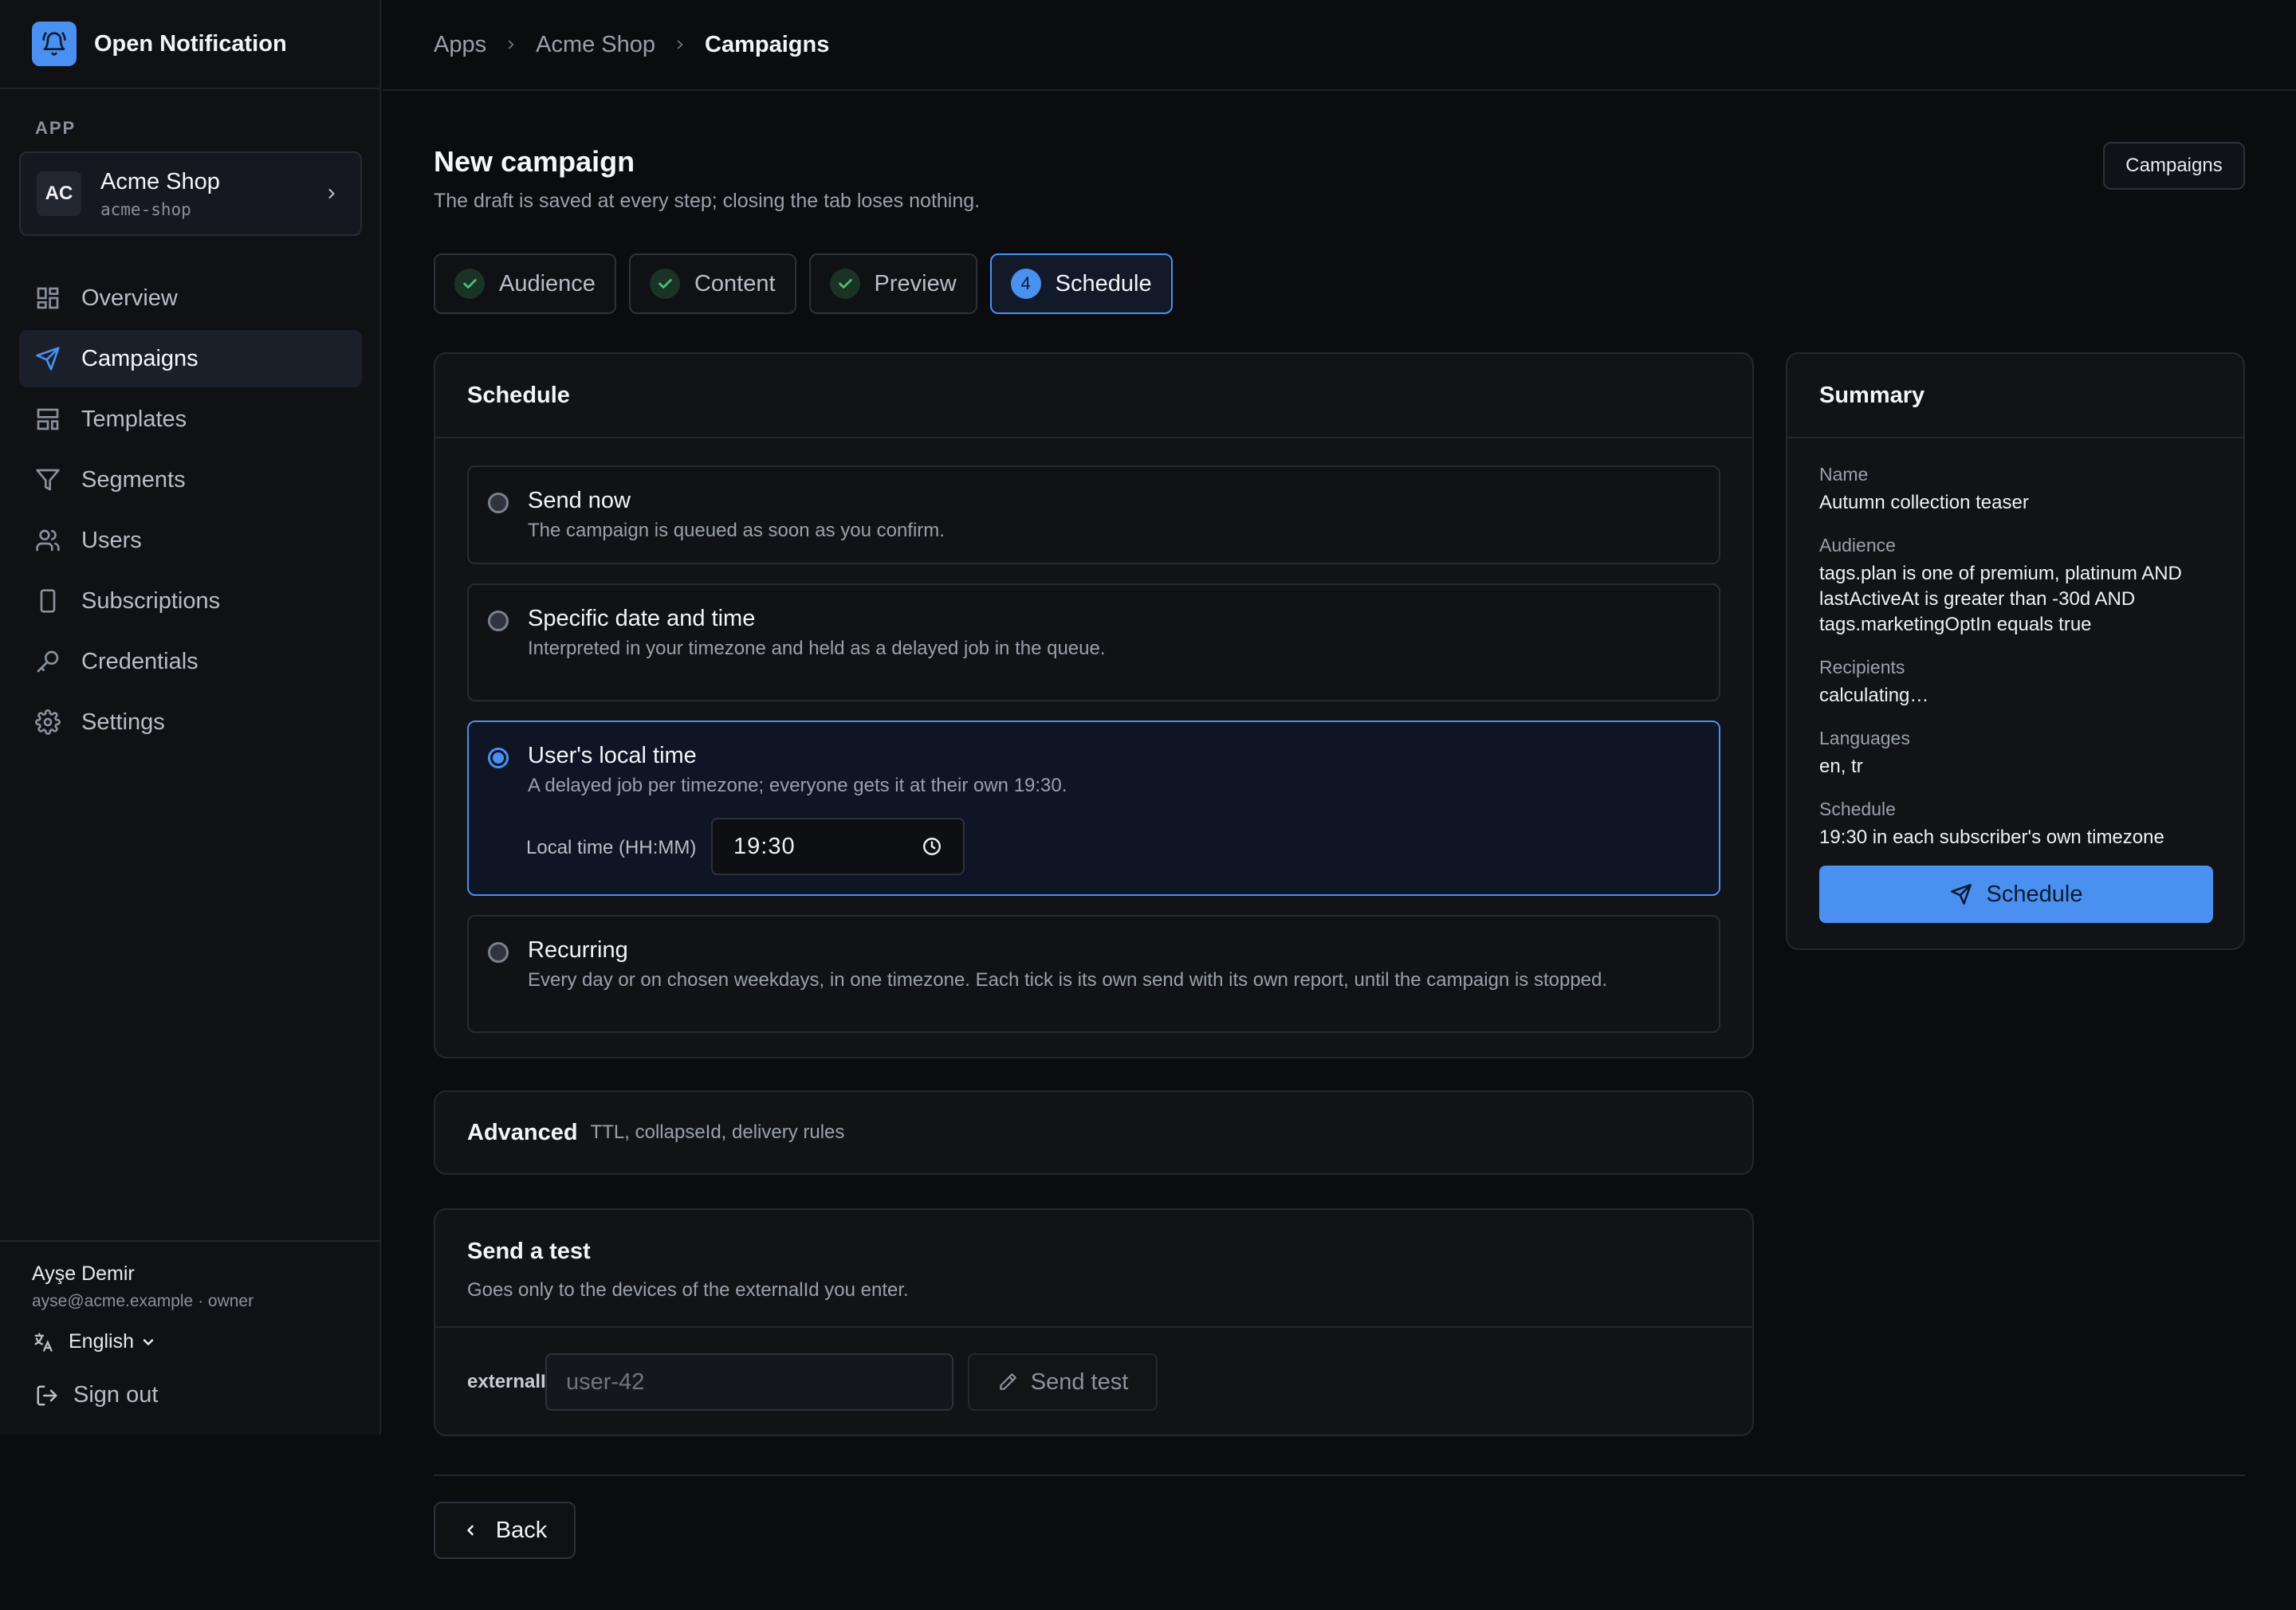 The image size is (2296, 1610). What do you see at coordinates (735, 283) in the screenshot?
I see `step-label: Content` at bounding box center [735, 283].